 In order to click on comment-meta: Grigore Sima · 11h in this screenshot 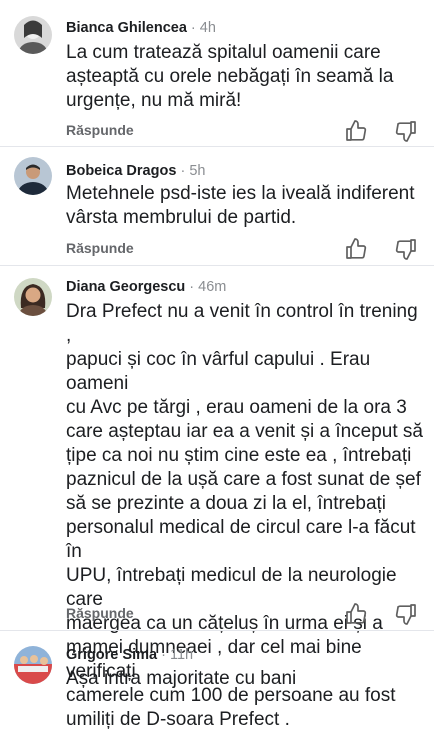, I will do `click(129, 655)`.